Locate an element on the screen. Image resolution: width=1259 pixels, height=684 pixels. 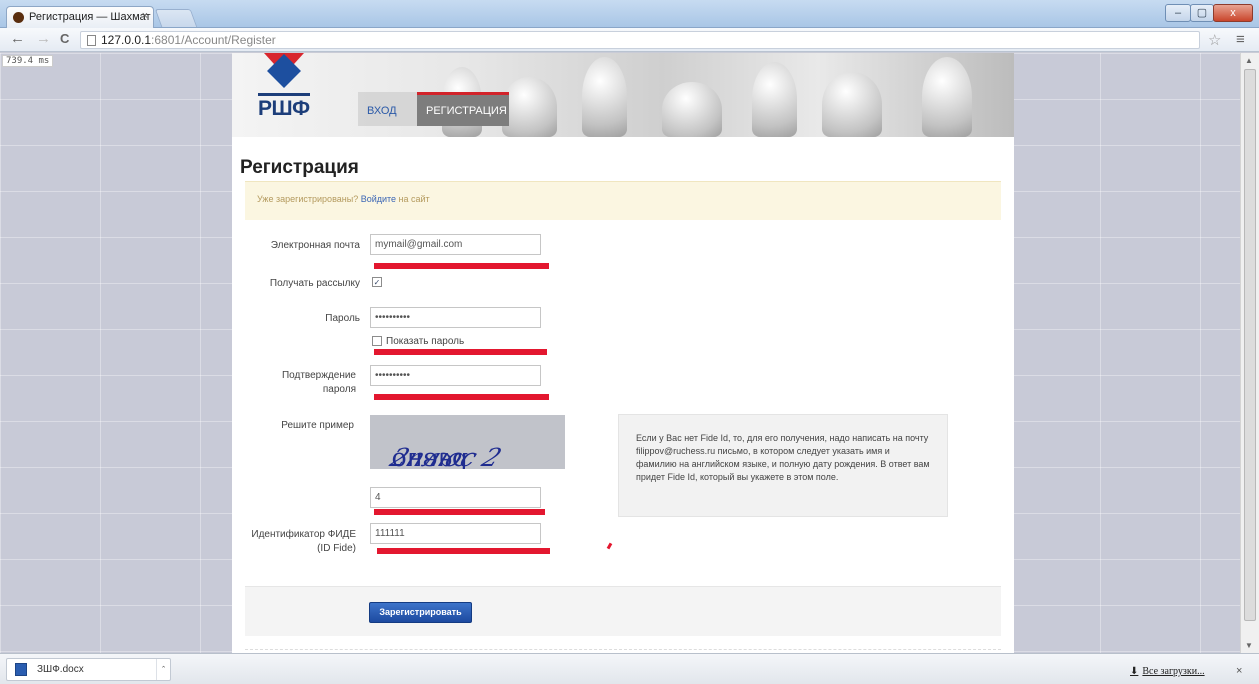
vertical-scrollbar: ▲ ▼ is located at coordinates (1249, 353).